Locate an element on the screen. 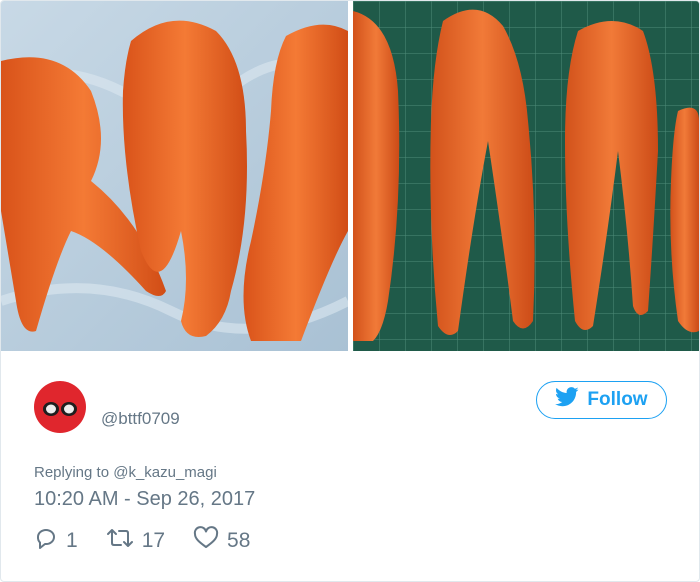 This screenshot has width=700, height=582. reply-icon is located at coordinates (46, 541).